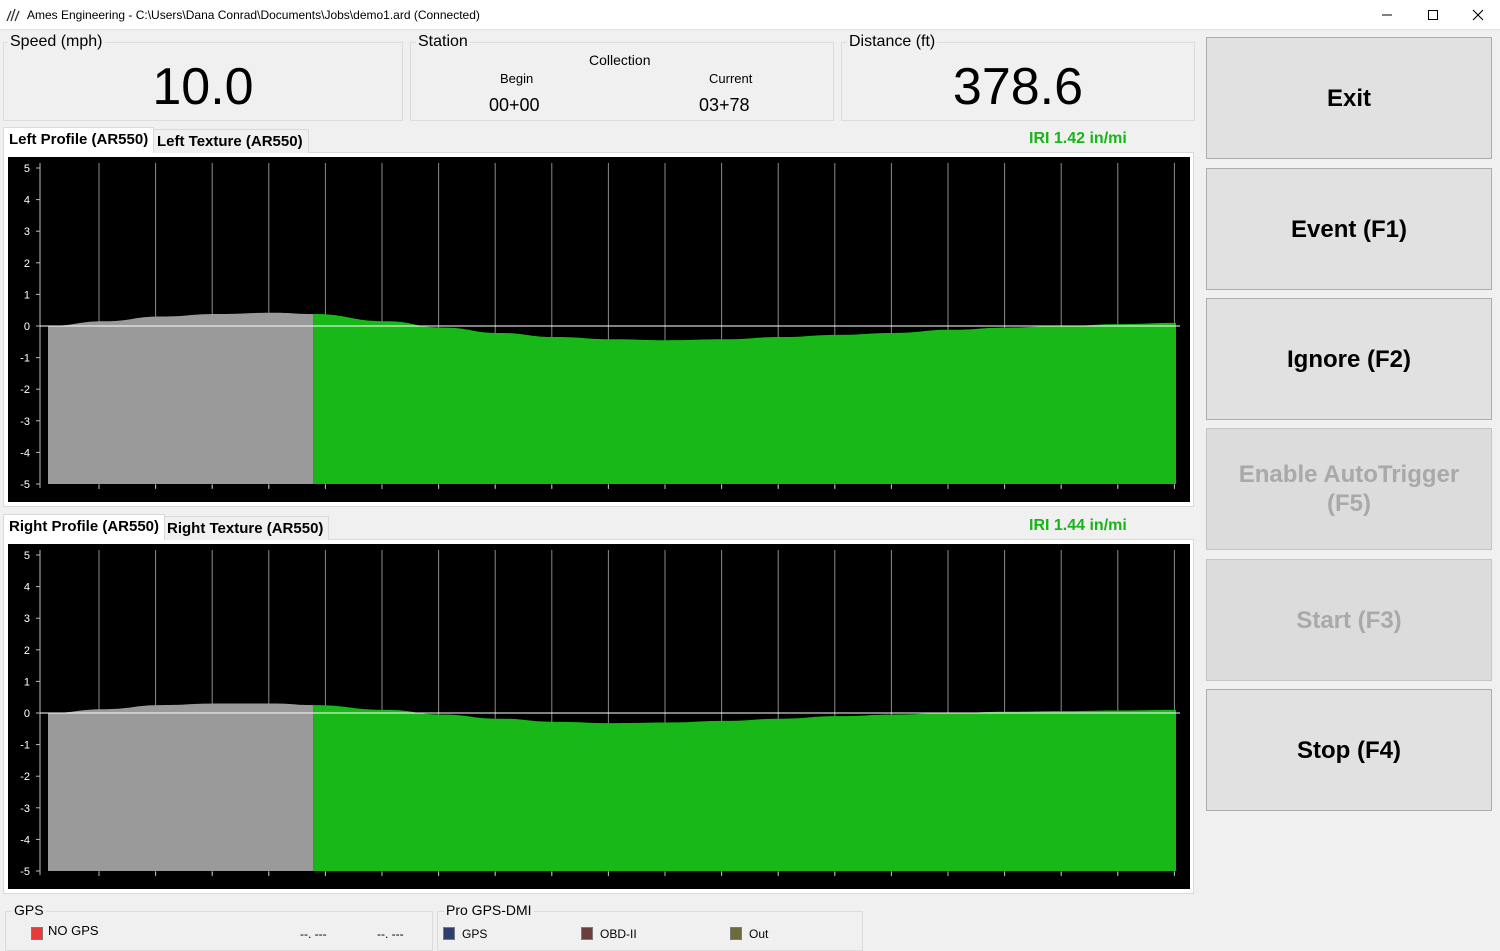 Image resolution: width=1500 pixels, height=951 pixels. I want to click on pro-gps-dmi-label: Pro GPS-DMI, so click(489, 910).